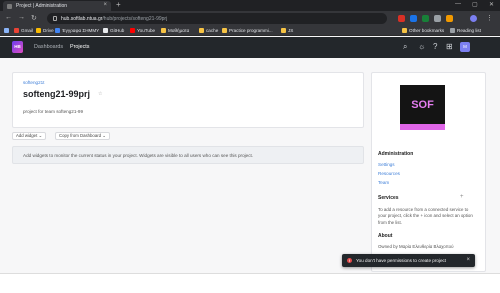 The image size is (500, 293). What do you see at coordinates (8, 17) in the screenshot?
I see `back-icon: ←` at bounding box center [8, 17].